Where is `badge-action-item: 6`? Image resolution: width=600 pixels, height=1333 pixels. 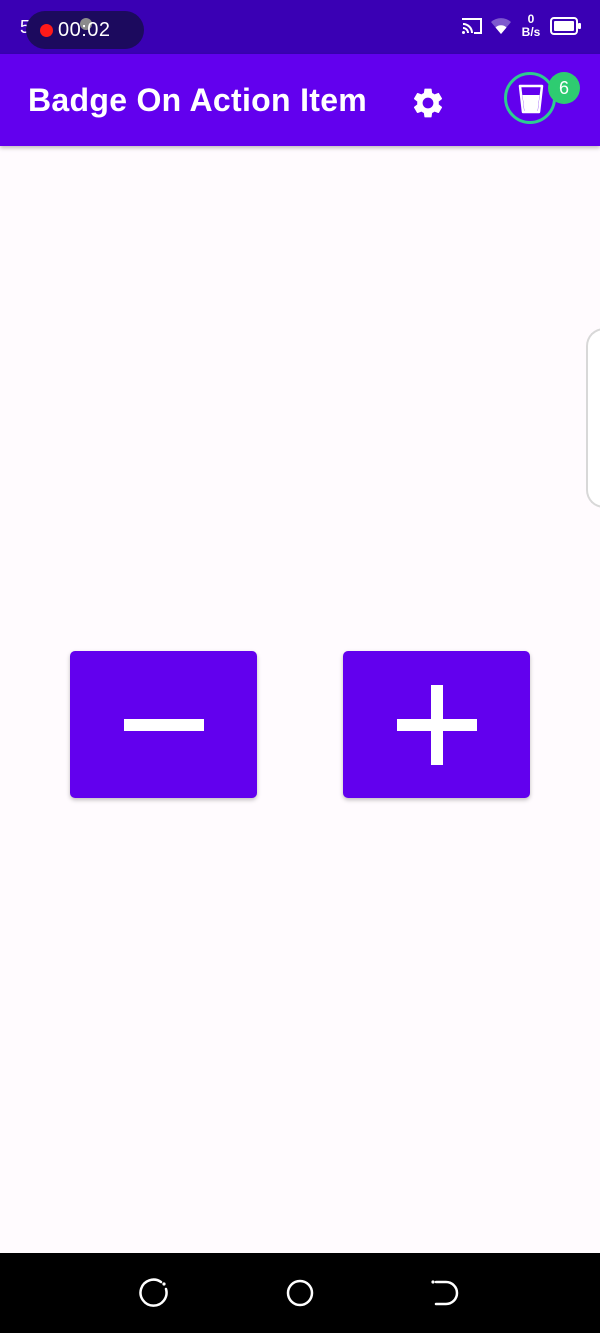 badge-action-item: 6 is located at coordinates (541, 101).